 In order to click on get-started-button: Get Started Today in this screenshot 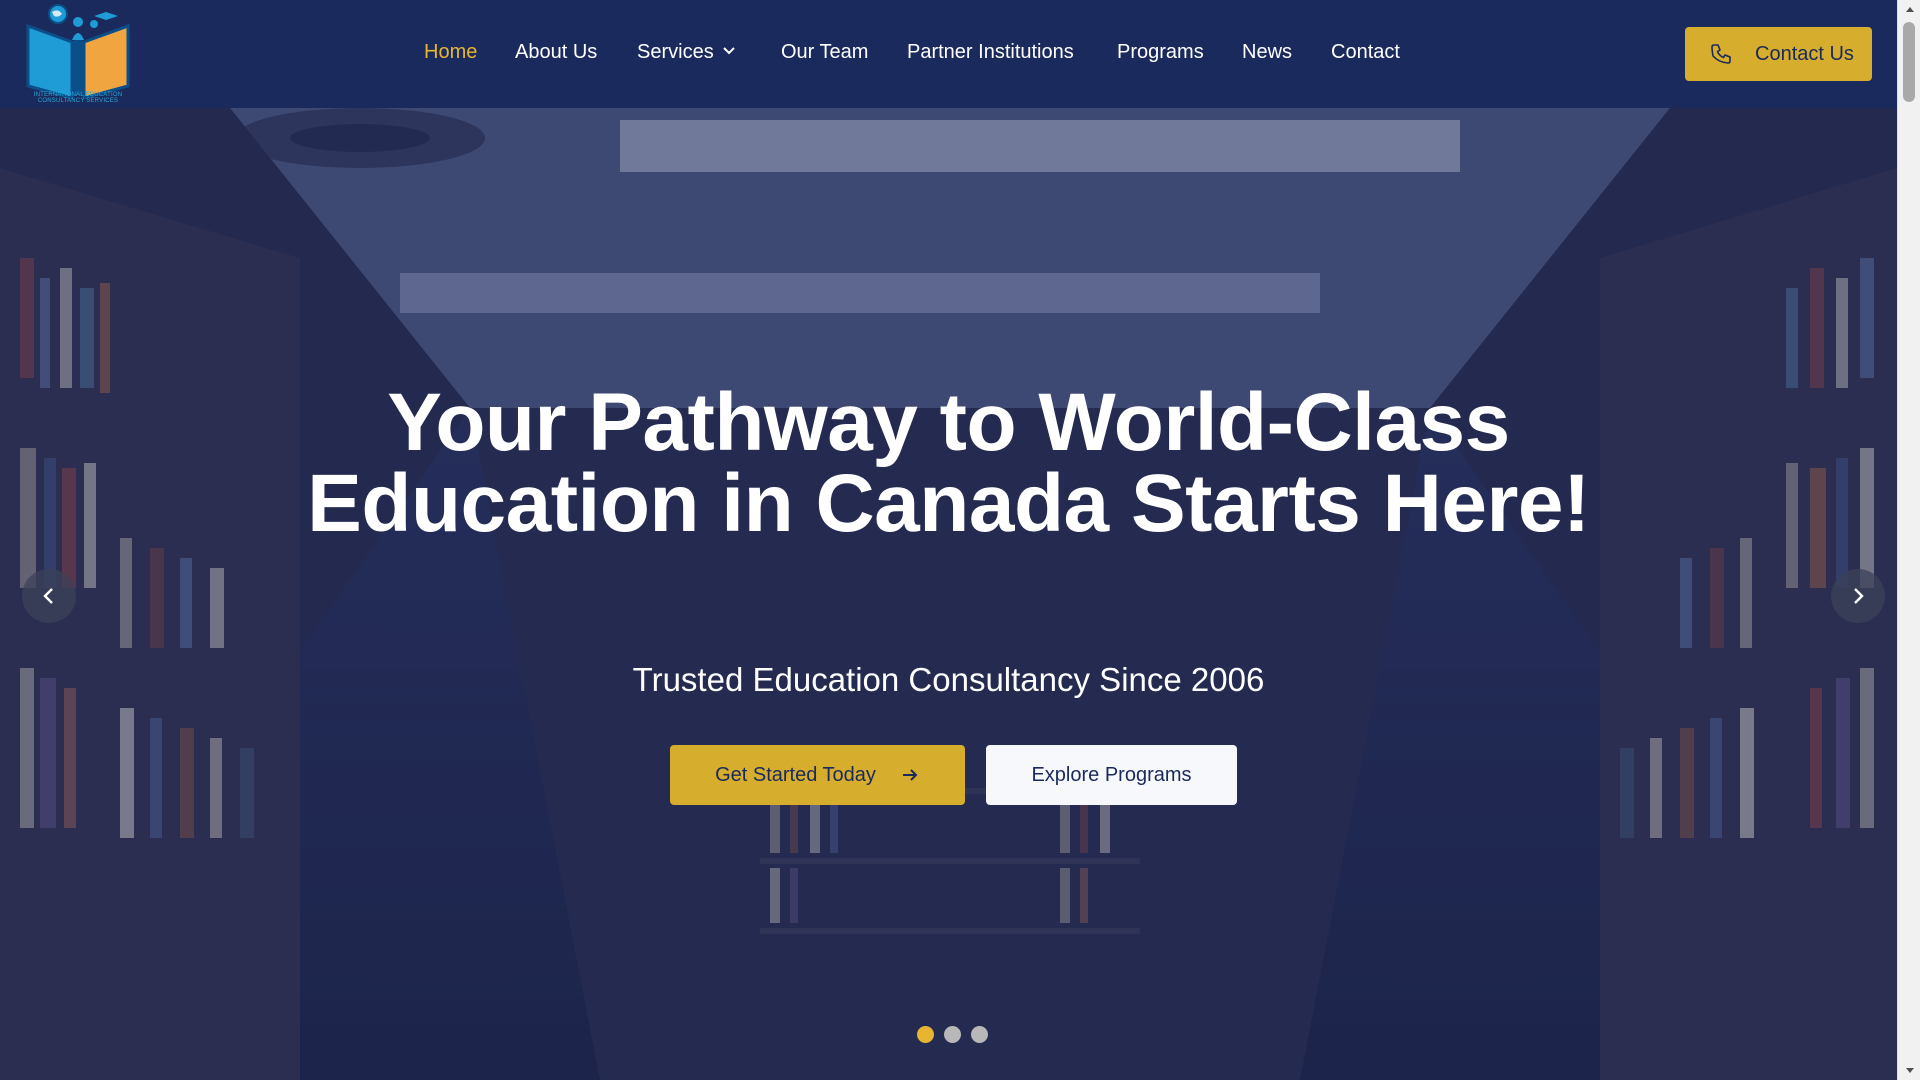, I will do `click(817, 775)`.